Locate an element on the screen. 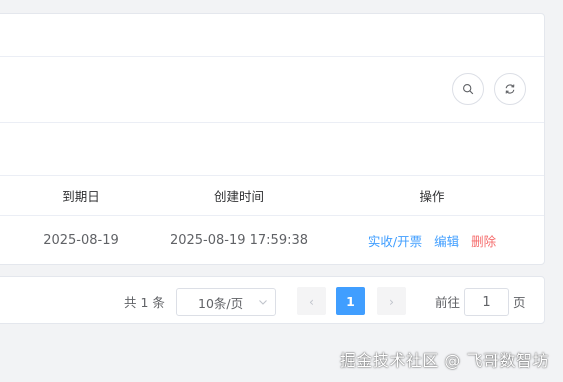 Image resolution: width=563 pixels, height=382 pixels. pagination-bar: 共 1 条 10条/页 ‹ 1 › 前往 1 页 is located at coordinates (272, 300).